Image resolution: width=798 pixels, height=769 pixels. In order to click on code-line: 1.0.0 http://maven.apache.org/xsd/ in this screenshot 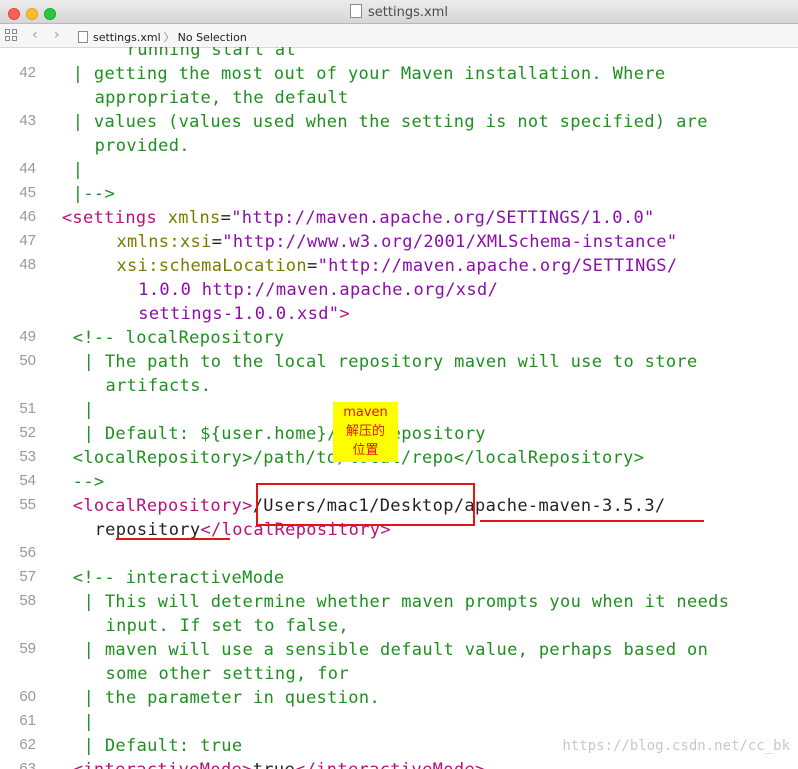, I will do `click(399, 290)`.